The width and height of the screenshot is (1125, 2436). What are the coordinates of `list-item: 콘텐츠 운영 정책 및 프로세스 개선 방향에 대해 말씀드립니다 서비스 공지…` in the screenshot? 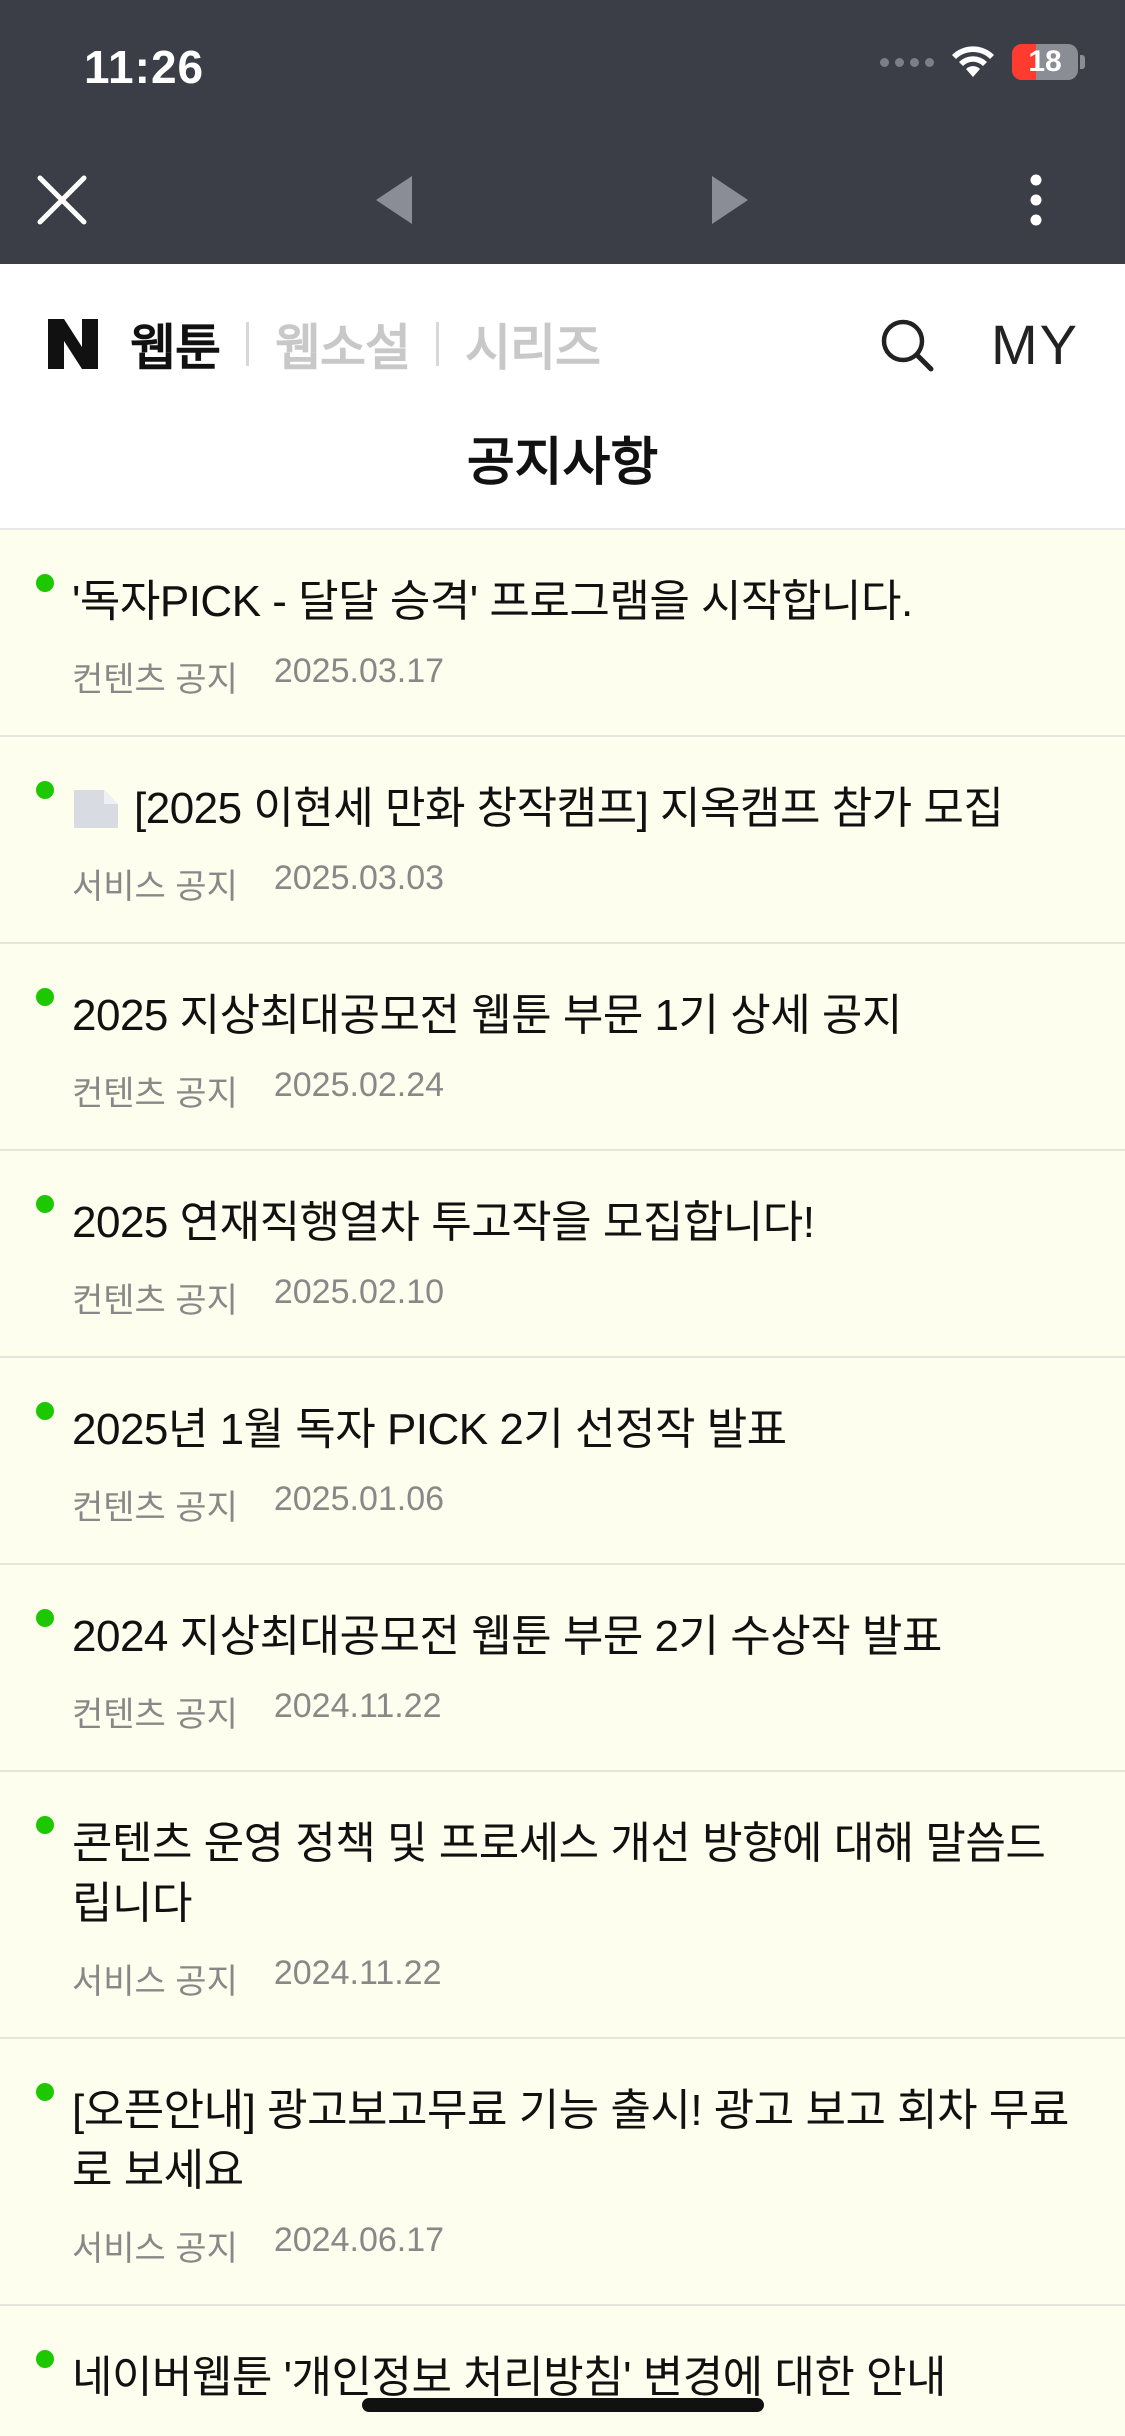 It's located at (562, 1905).